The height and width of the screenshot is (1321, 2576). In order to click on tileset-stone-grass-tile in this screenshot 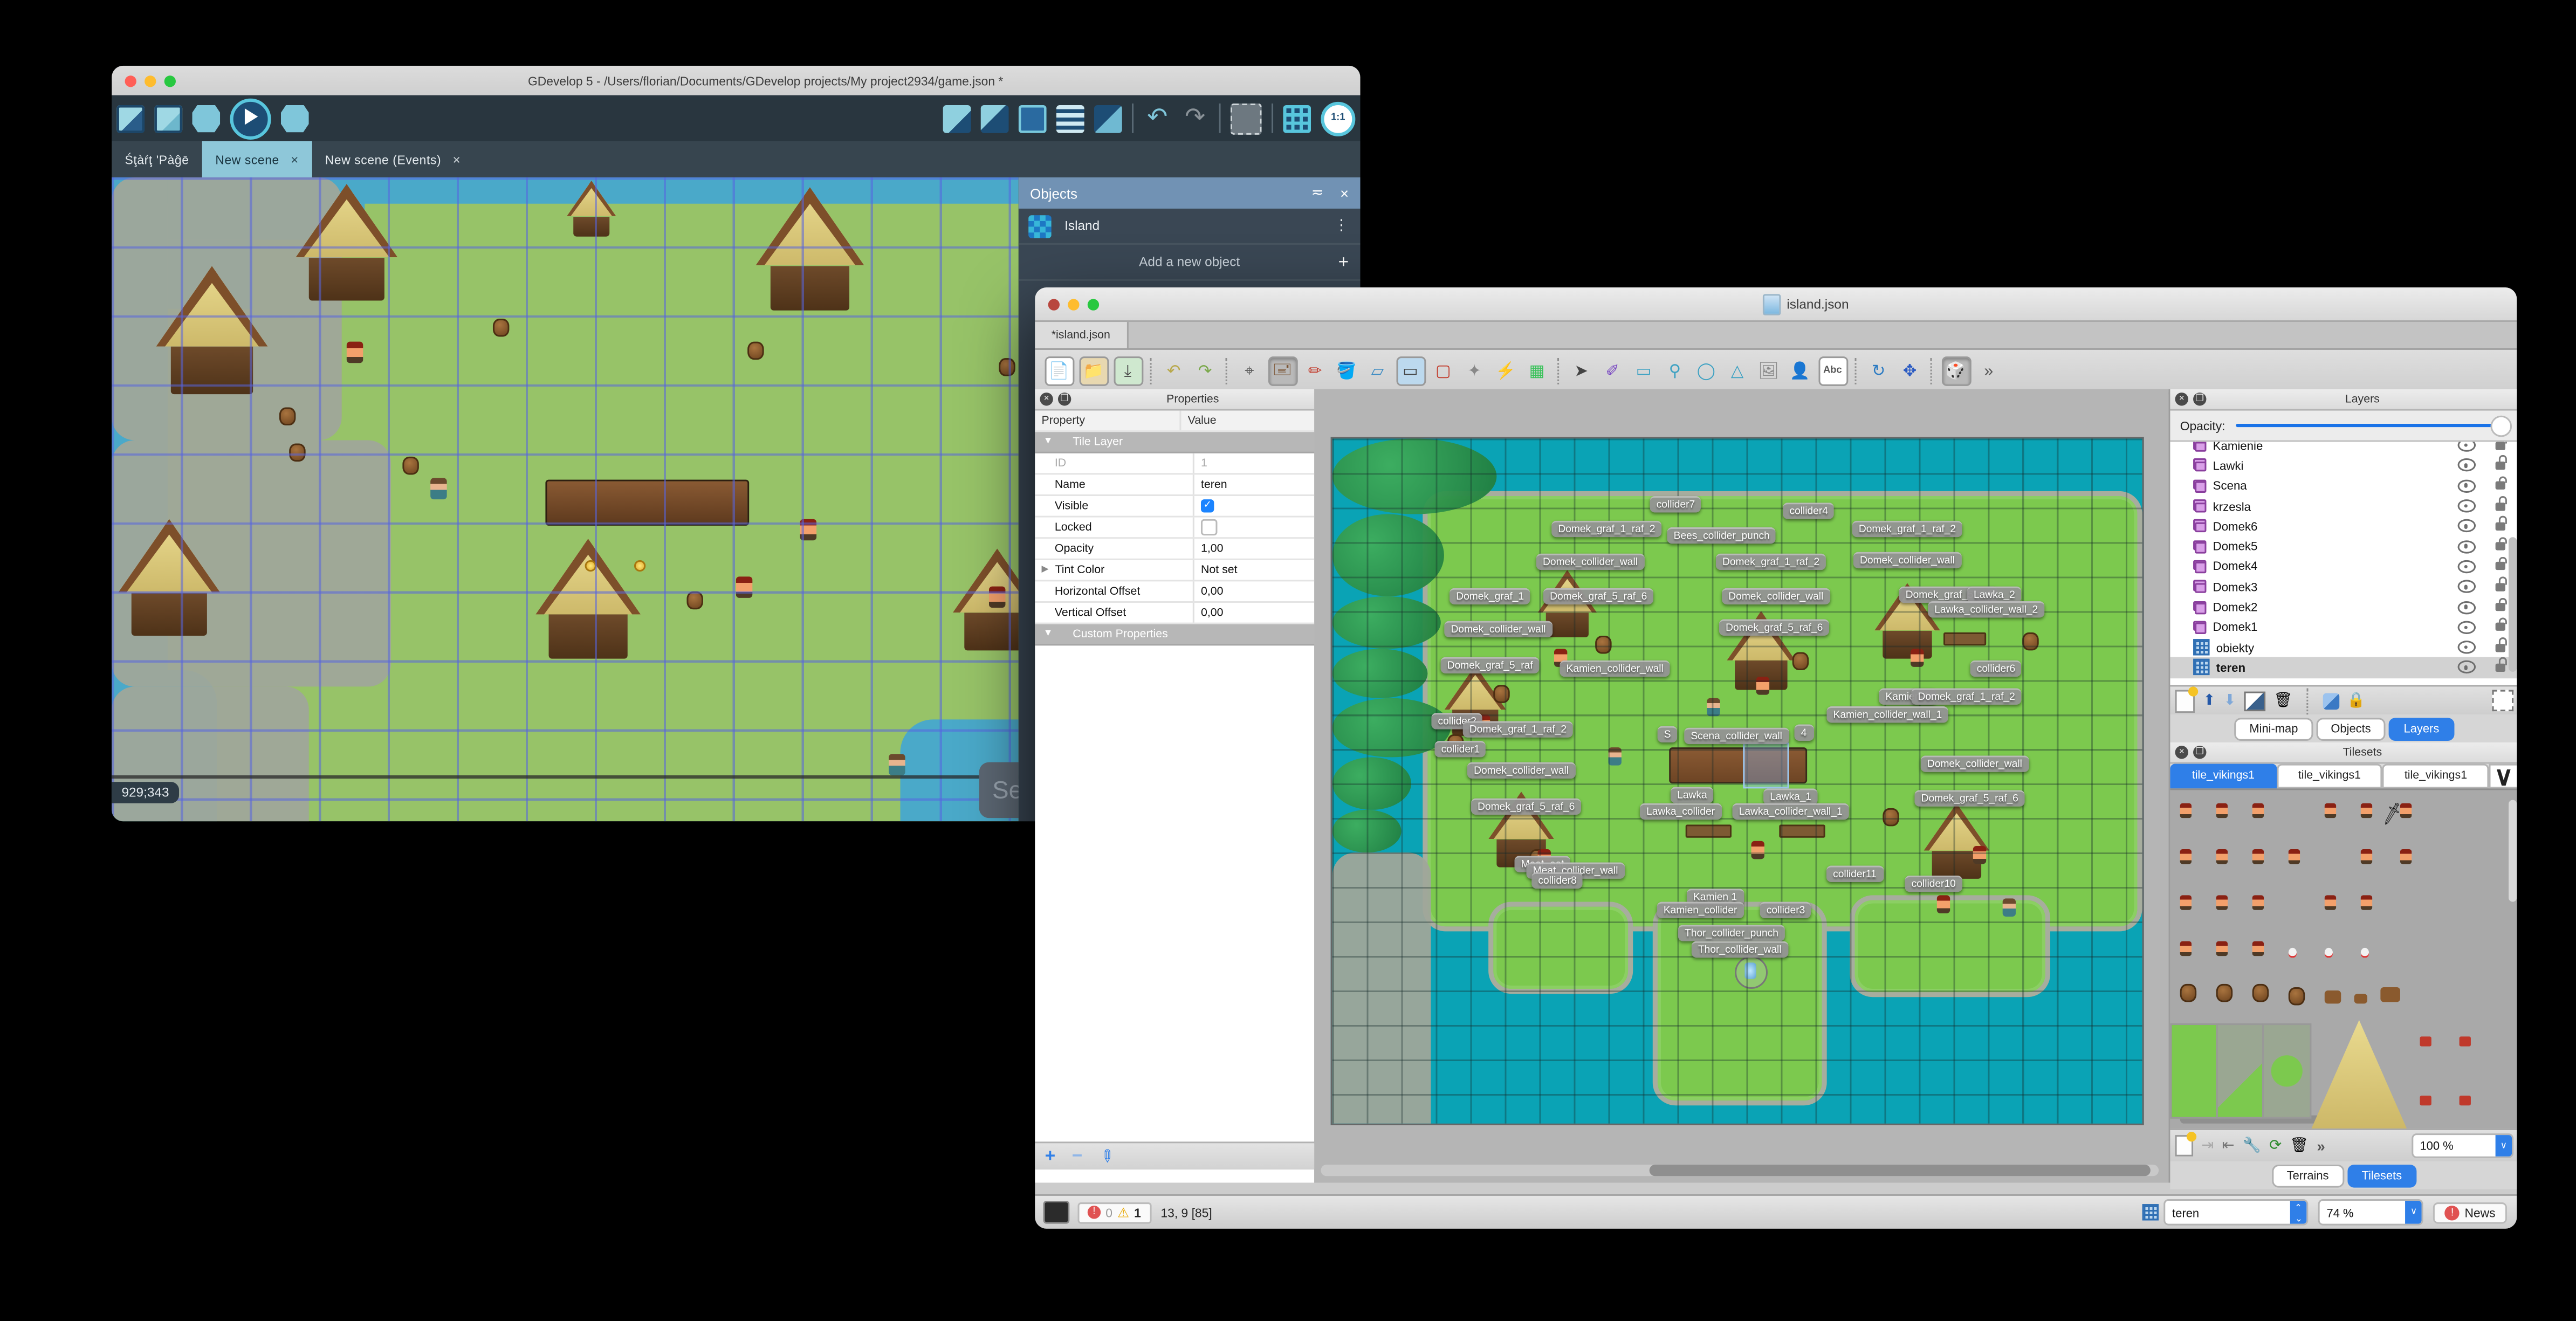, I will do `click(2287, 1071)`.